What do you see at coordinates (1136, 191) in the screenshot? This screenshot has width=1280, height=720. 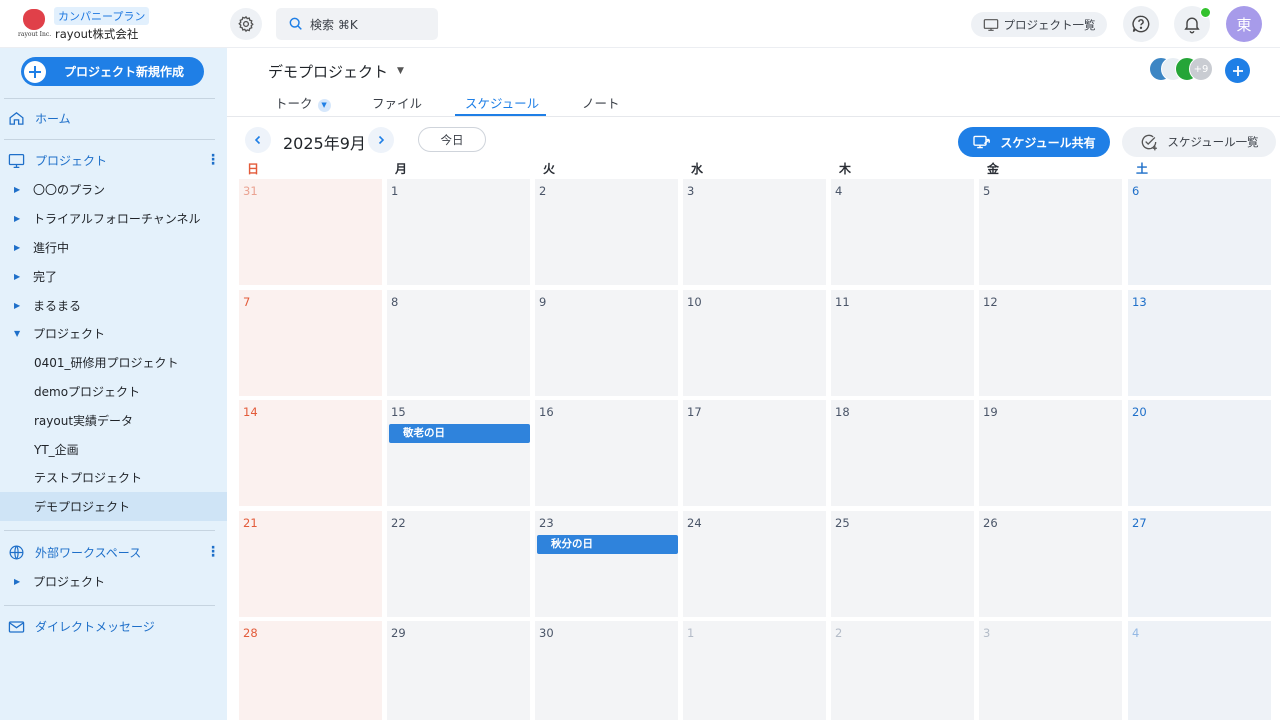 I see `day-number: 6` at bounding box center [1136, 191].